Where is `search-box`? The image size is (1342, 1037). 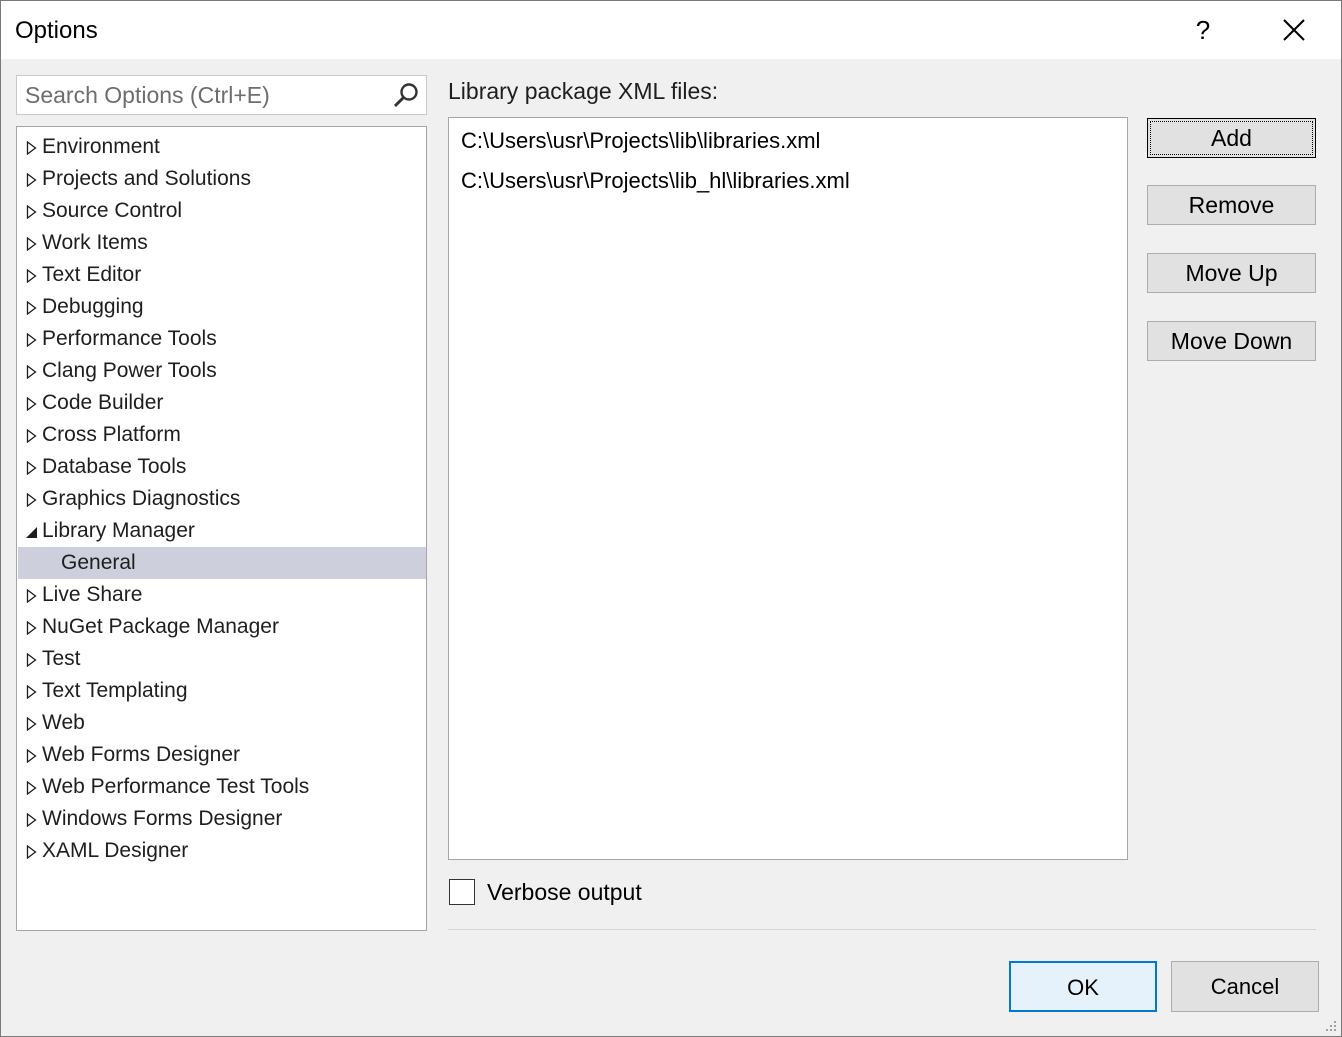
search-box is located at coordinates (221, 95).